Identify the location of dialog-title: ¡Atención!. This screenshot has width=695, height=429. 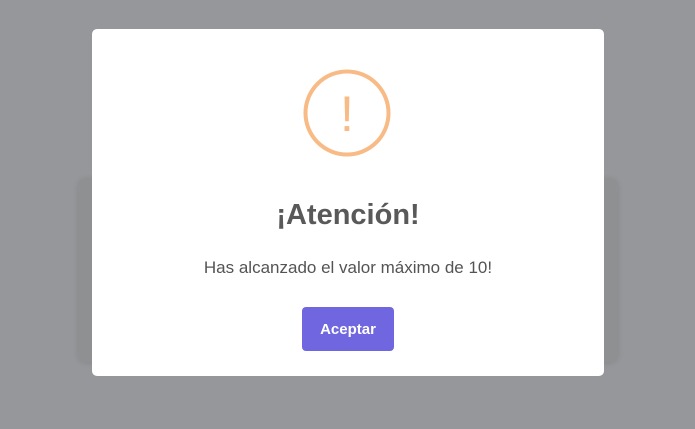
(348, 215).